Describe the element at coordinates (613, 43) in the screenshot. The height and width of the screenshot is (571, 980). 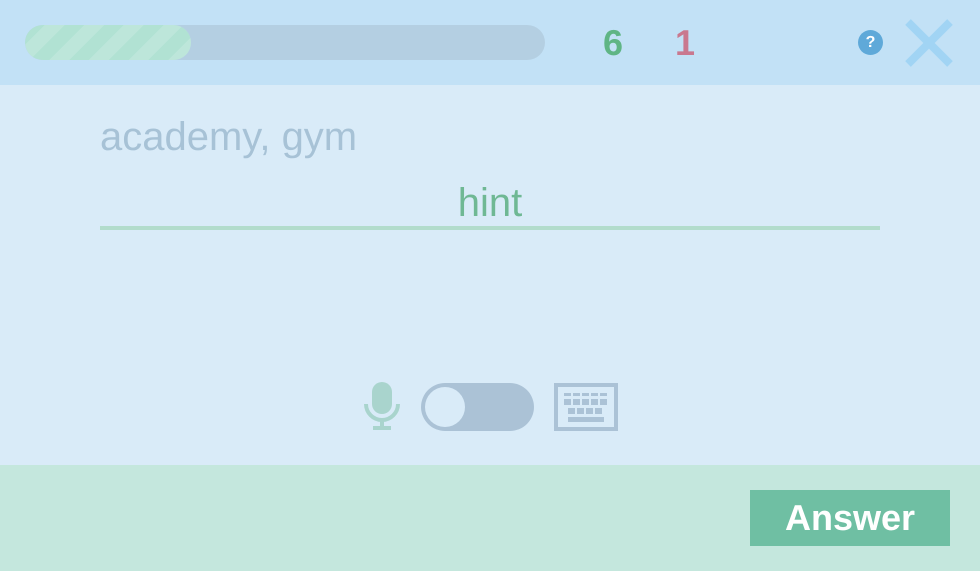
I see `correct-count: 6` at that location.